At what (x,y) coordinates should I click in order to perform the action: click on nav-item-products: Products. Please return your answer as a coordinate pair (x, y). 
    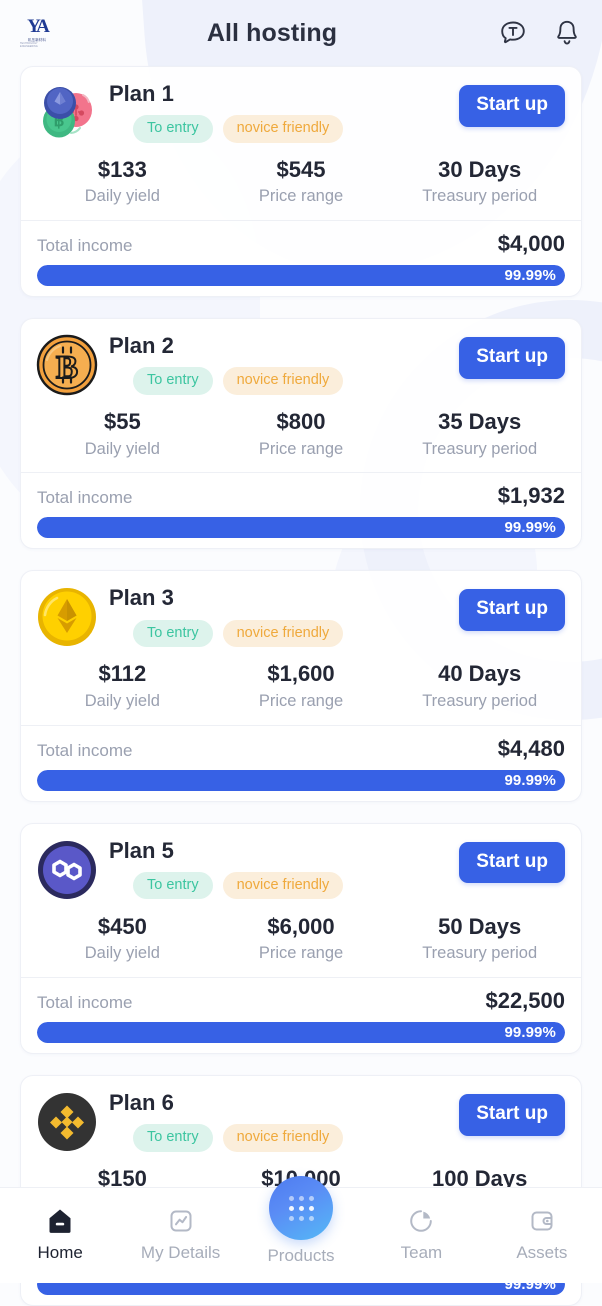
    Looking at the image, I should click on (301, 1214).